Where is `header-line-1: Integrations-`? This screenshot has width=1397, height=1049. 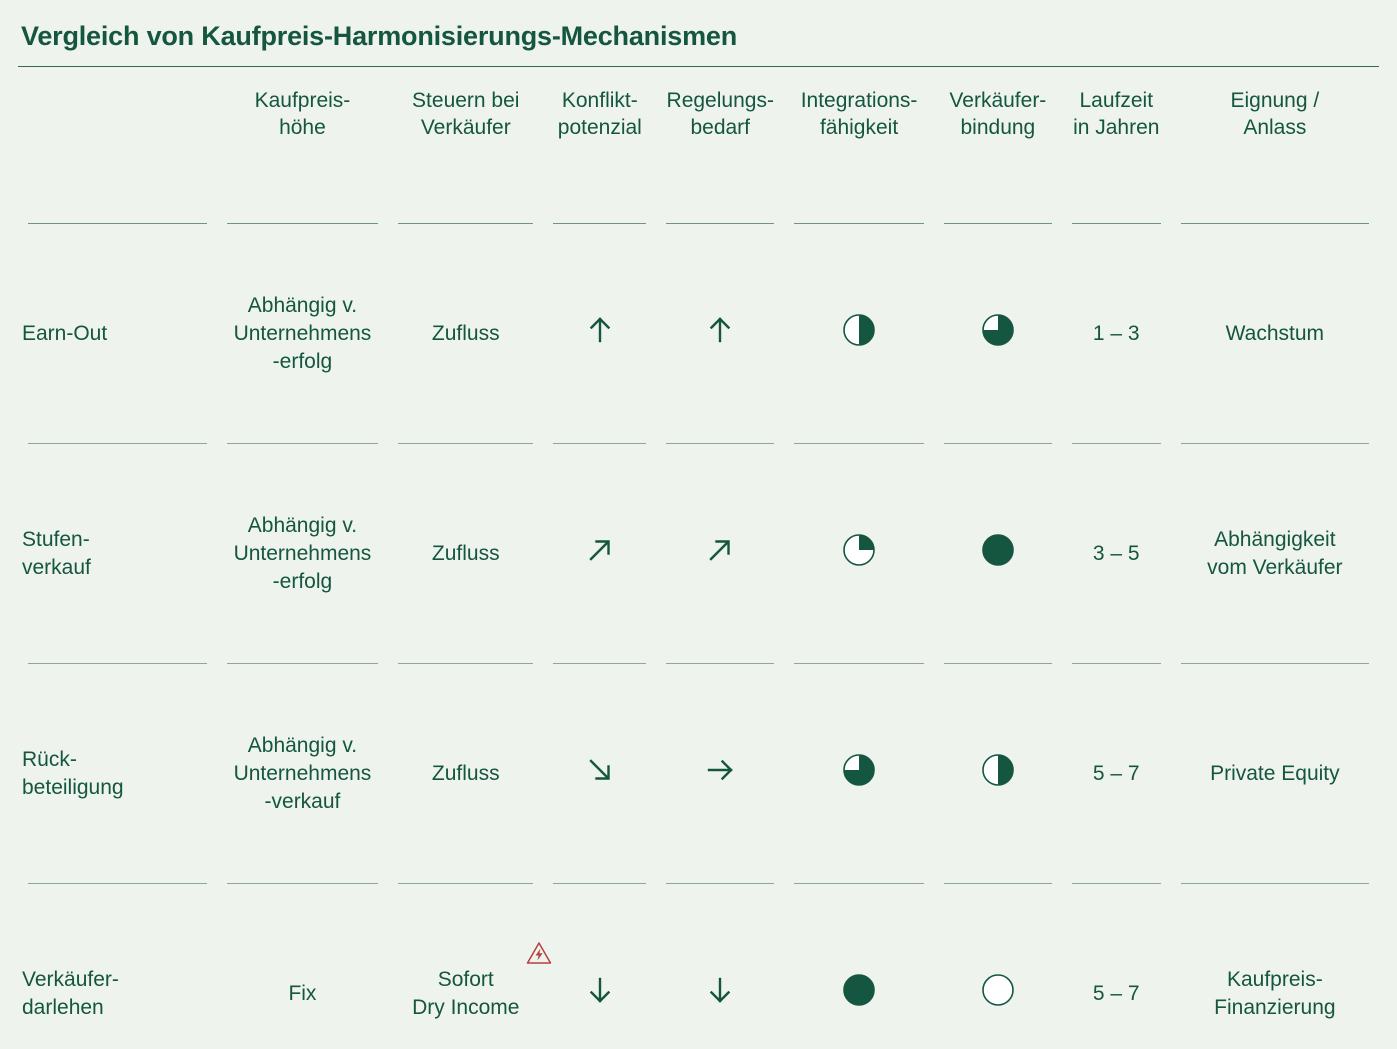 header-line-1: Integrations- is located at coordinates (859, 100).